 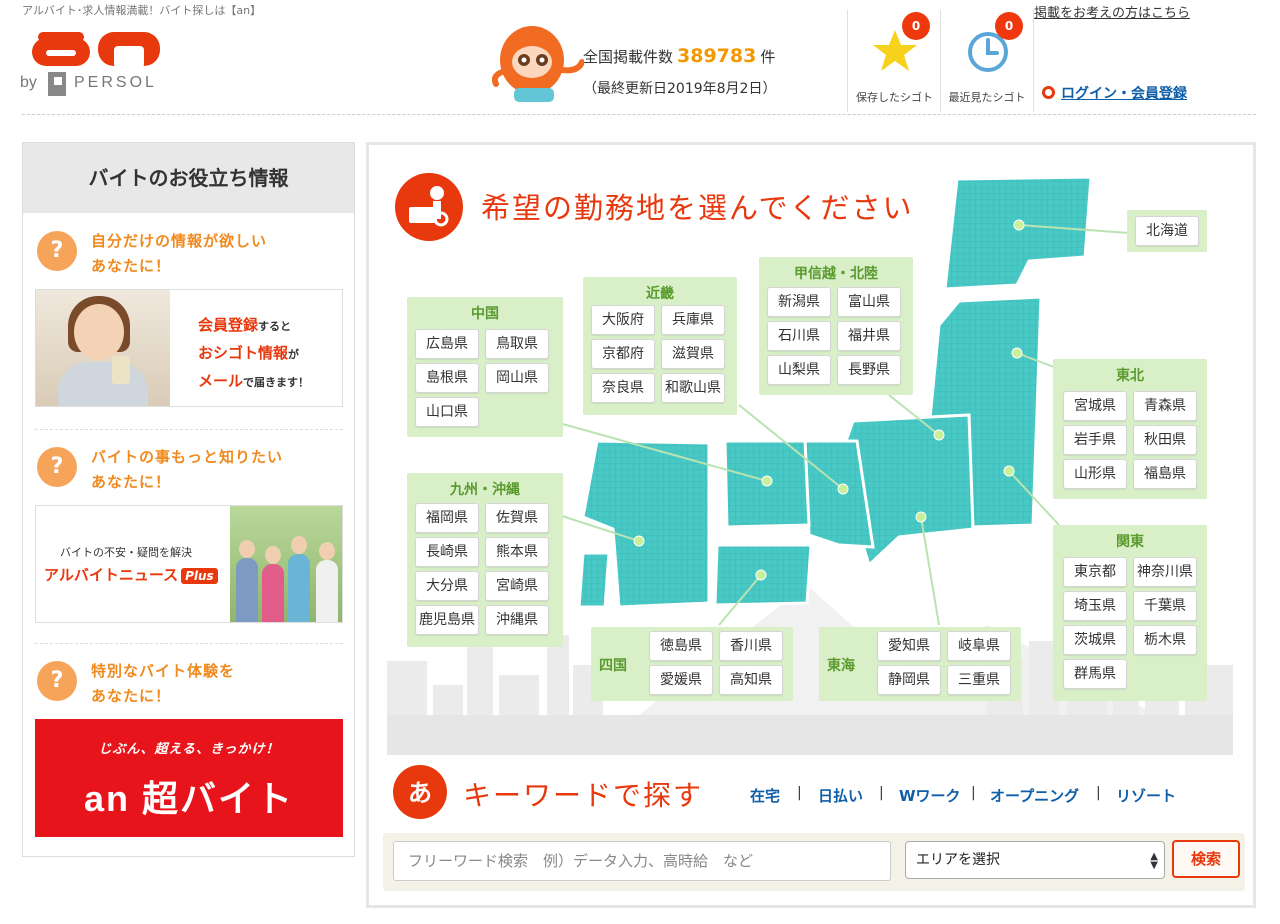 What do you see at coordinates (693, 388) in the screenshot?
I see `pref-wakayama: 和歌山県` at bounding box center [693, 388].